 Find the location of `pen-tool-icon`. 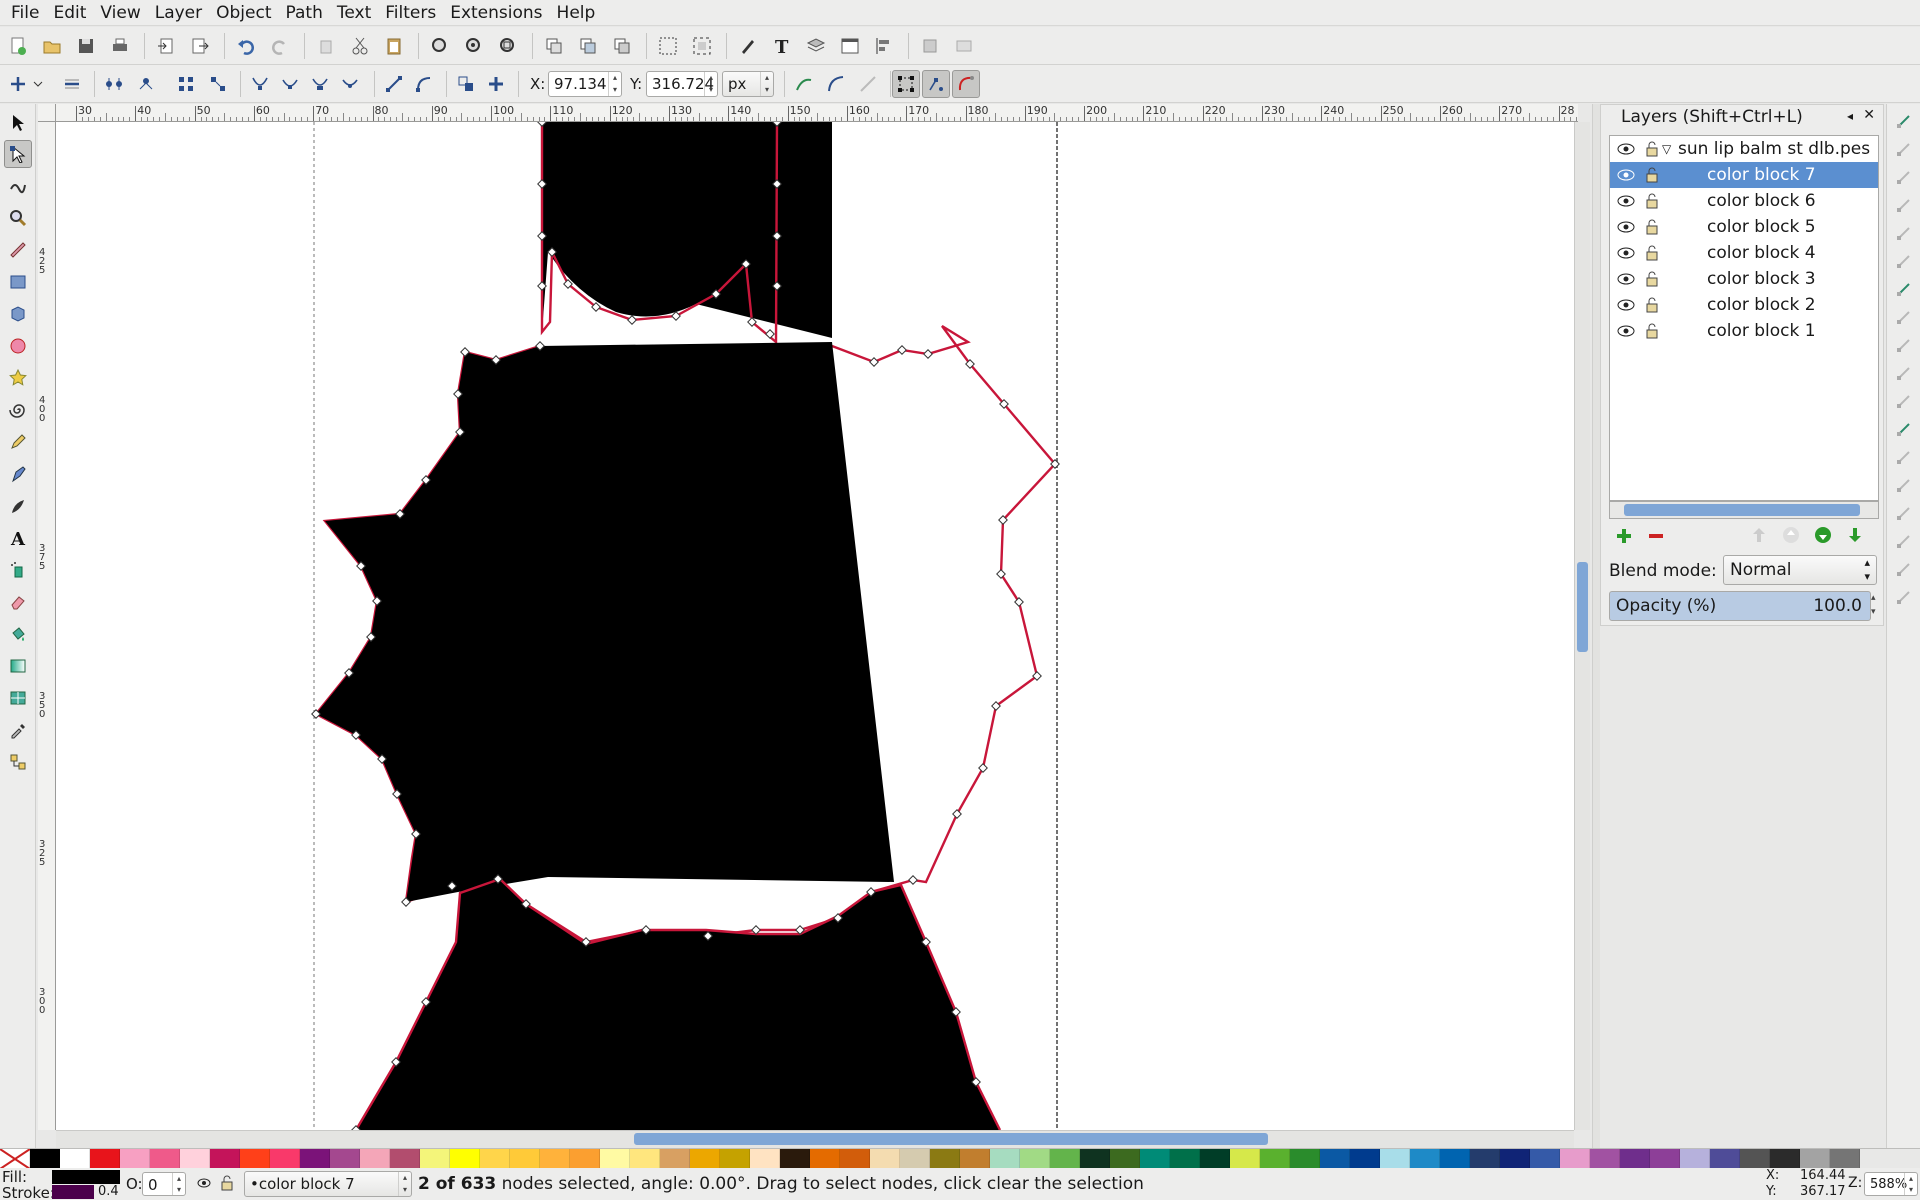

pen-tool-icon is located at coordinates (18, 474).